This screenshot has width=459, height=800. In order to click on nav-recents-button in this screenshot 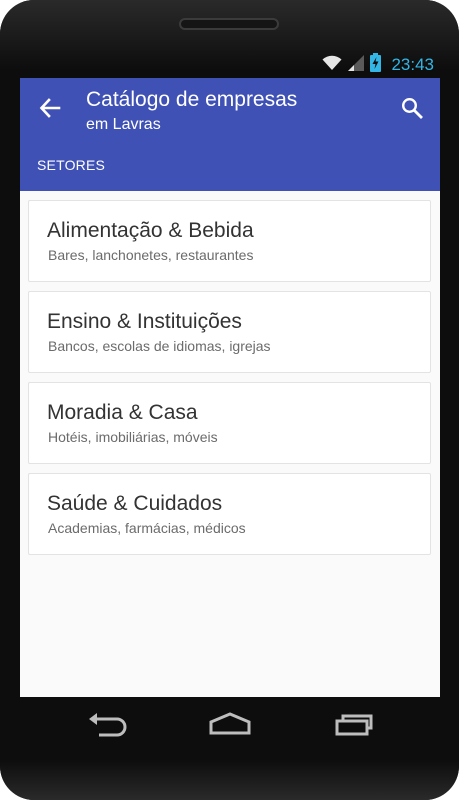, I will do `click(354, 726)`.